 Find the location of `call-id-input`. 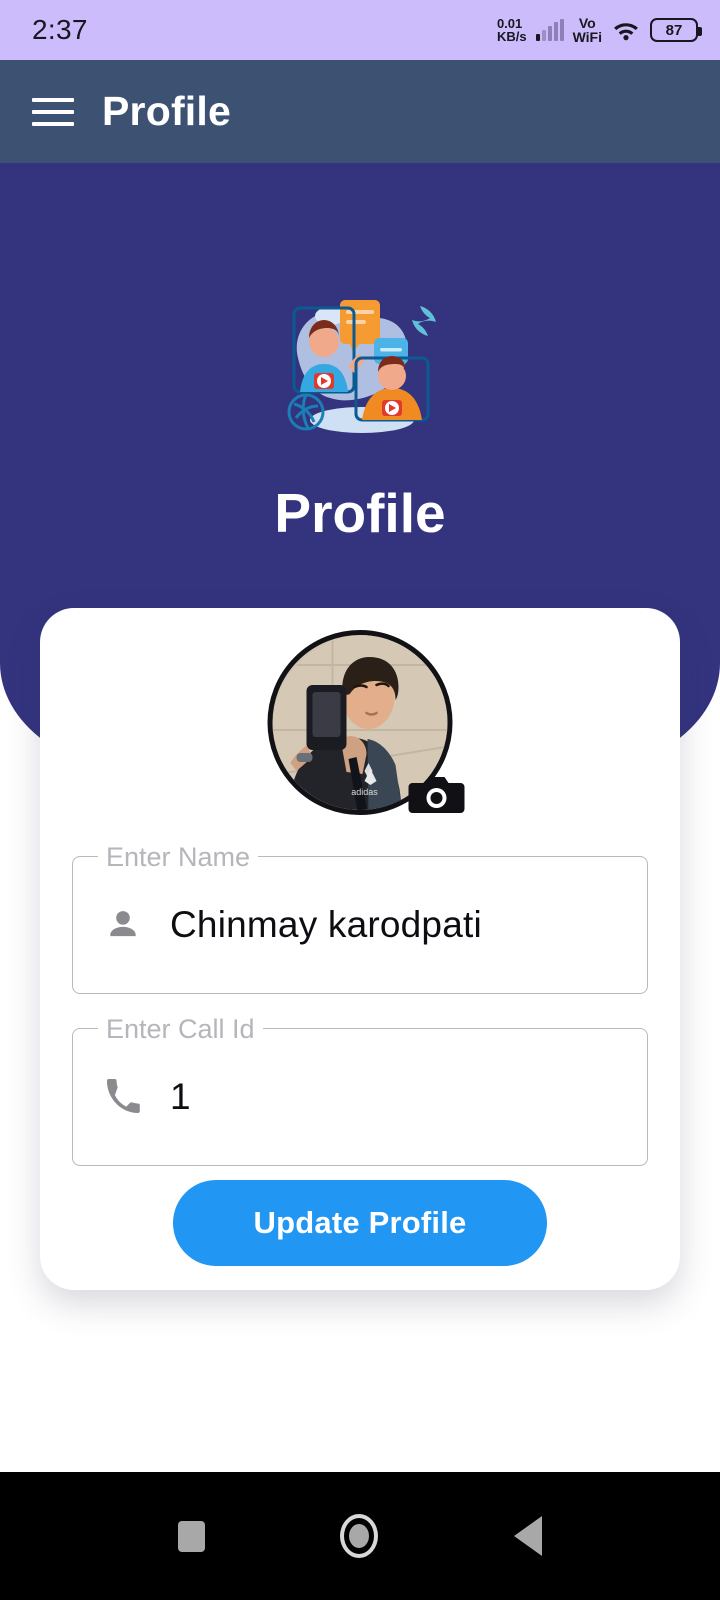

call-id-input is located at coordinates (380, 1097).